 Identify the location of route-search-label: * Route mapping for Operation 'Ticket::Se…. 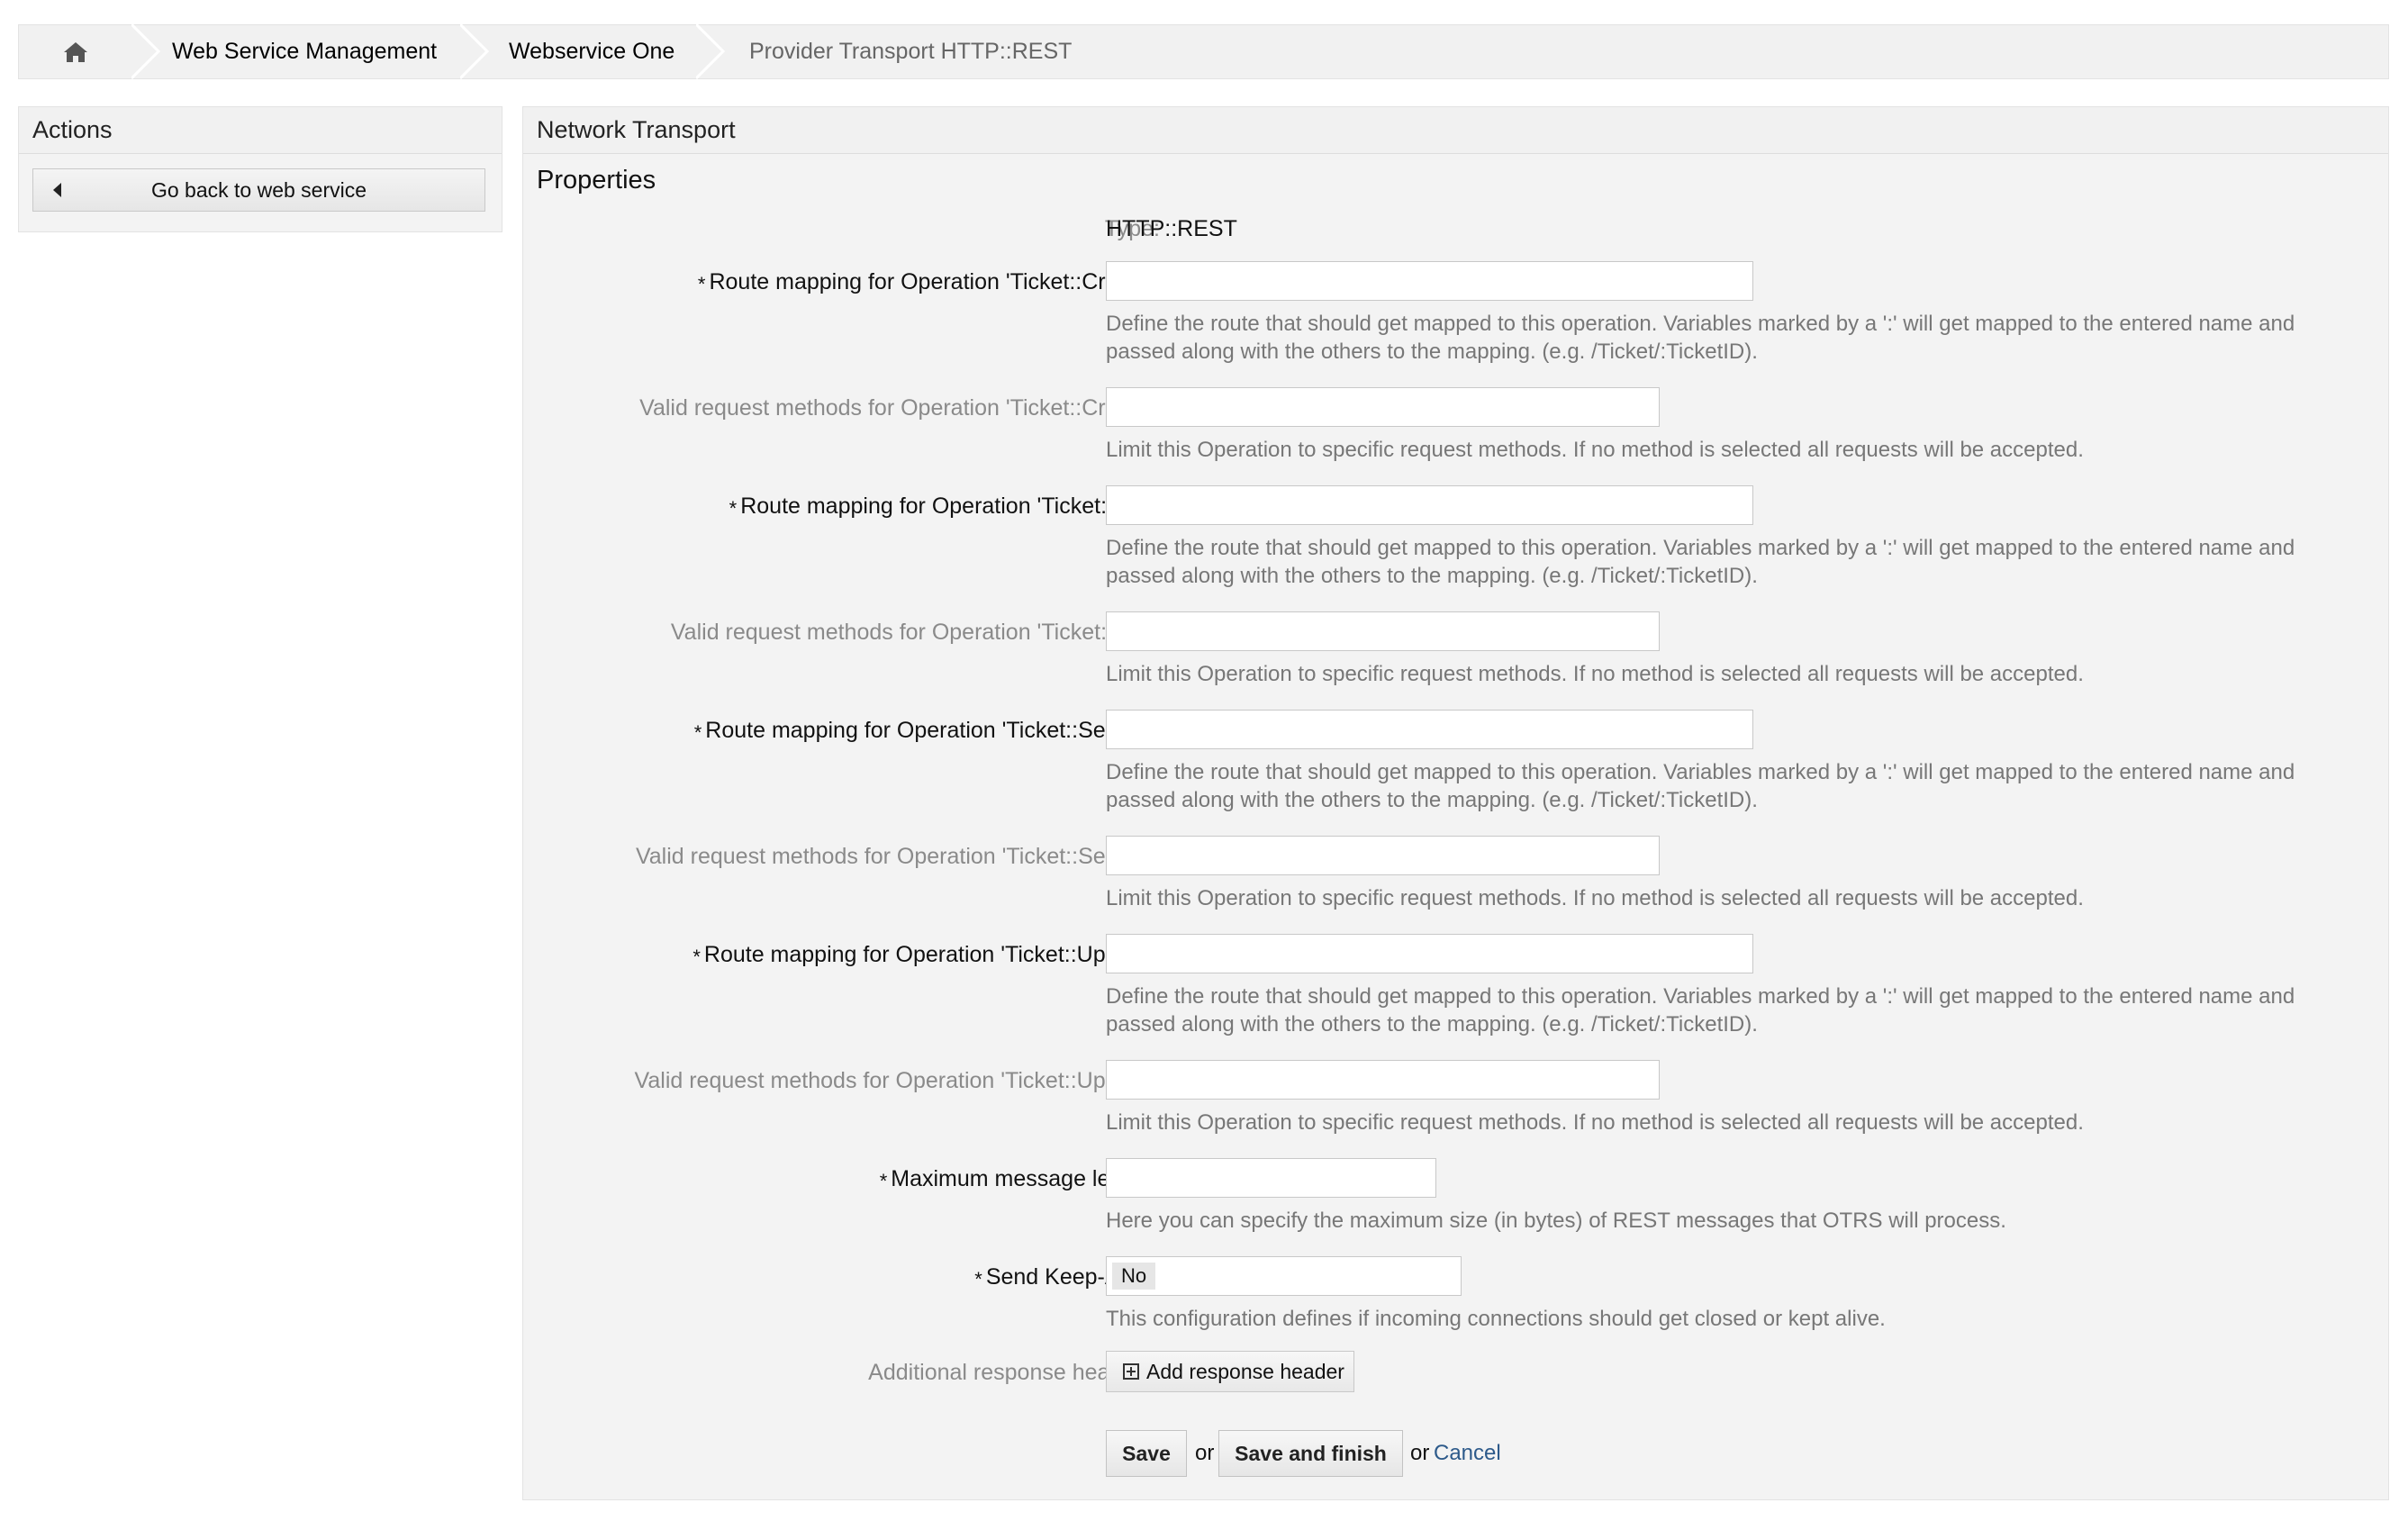
(926, 731).